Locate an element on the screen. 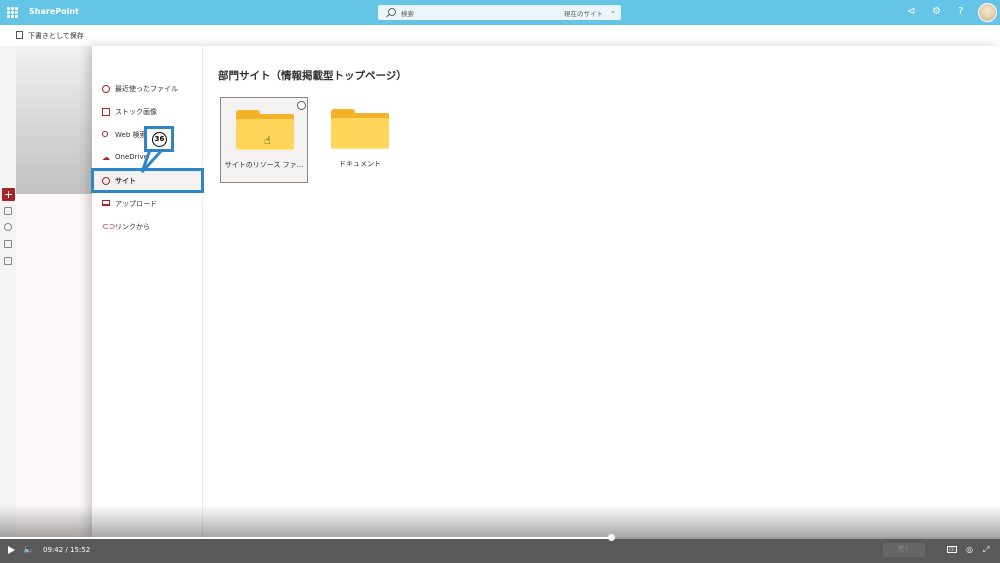 The height and width of the screenshot is (563, 1000). nav-stock-images: ストック画像 is located at coordinates (147, 112).